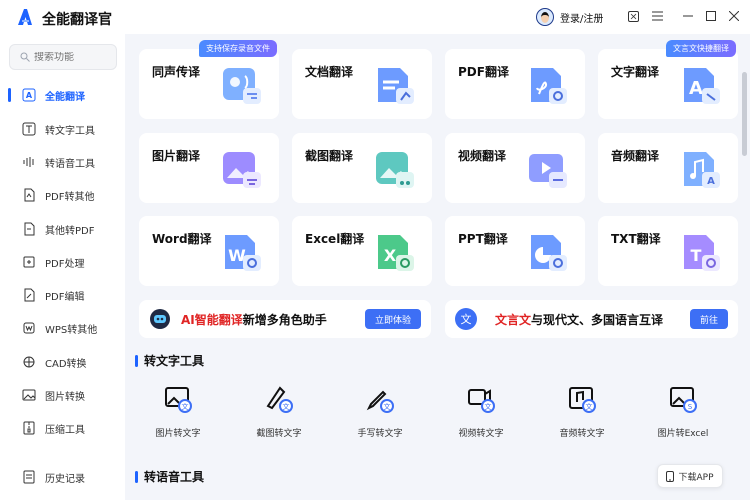 This screenshot has height=500, width=750. What do you see at coordinates (209, 251) in the screenshot?
I see `card-word-translate: Word翻译 W` at bounding box center [209, 251].